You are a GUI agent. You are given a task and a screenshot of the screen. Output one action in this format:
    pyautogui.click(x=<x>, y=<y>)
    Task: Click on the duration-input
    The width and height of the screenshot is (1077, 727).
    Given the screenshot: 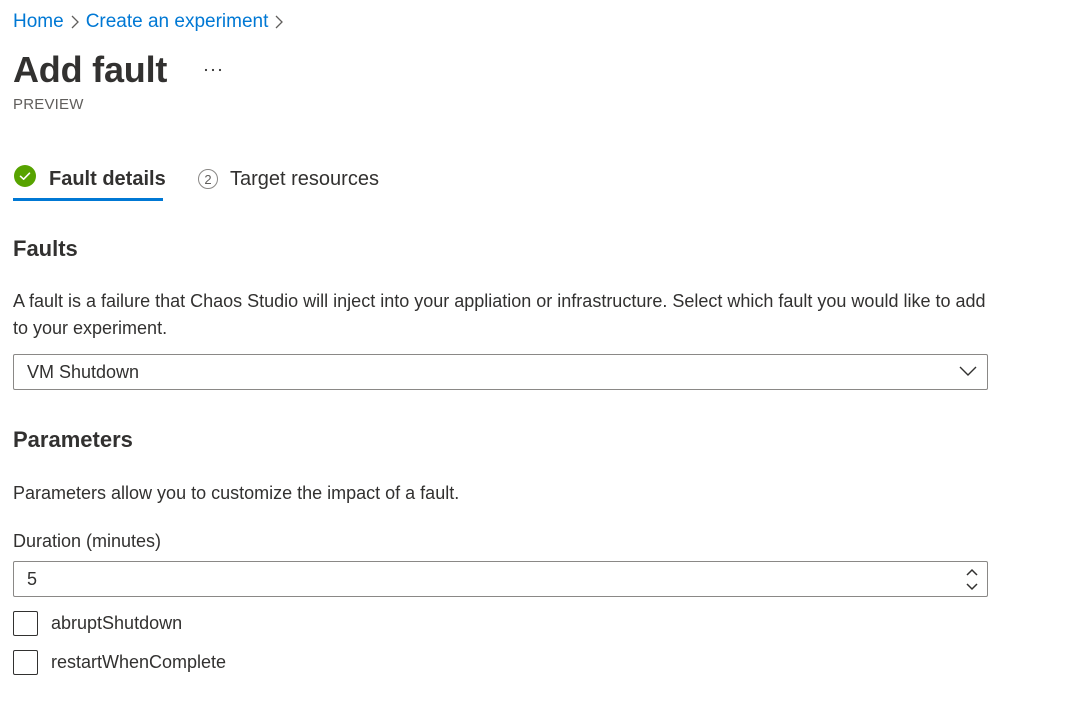 What is the action you would take?
    pyautogui.click(x=470, y=579)
    